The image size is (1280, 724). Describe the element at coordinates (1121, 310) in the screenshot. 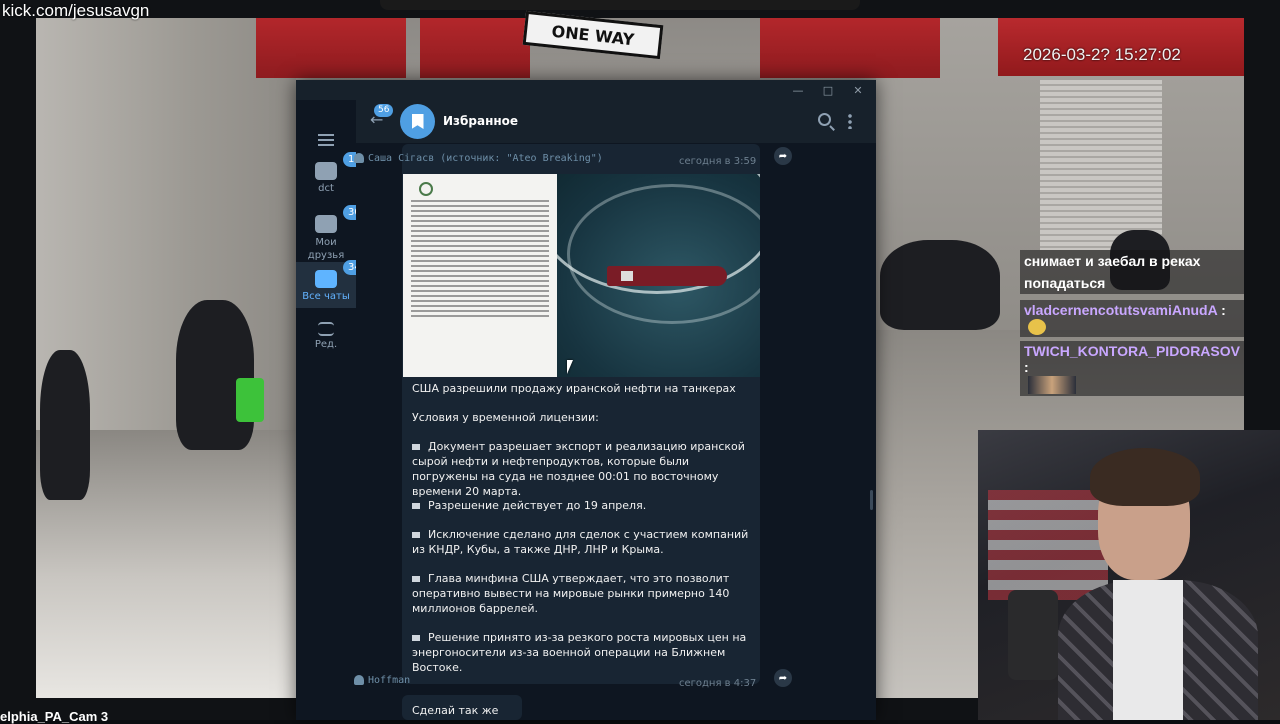

I see `chat-username: vladcernencotutsvamiAnudA` at that location.